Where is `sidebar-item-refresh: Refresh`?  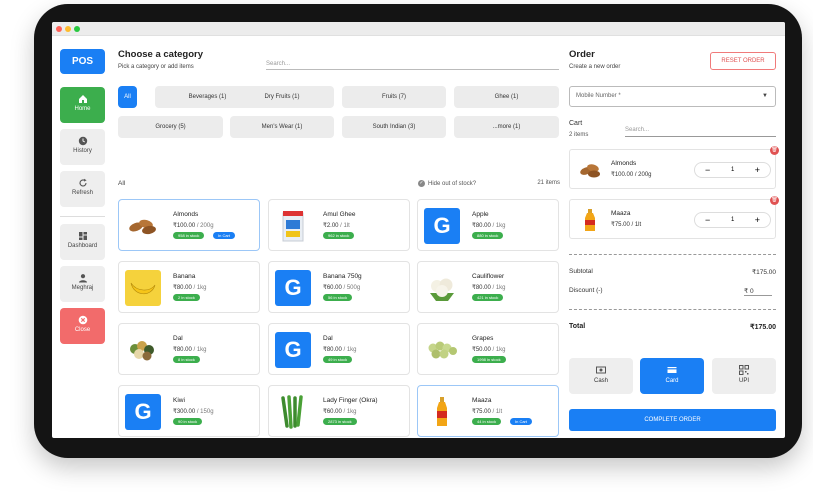
sidebar-item-refresh: Refresh is located at coordinates (82, 189).